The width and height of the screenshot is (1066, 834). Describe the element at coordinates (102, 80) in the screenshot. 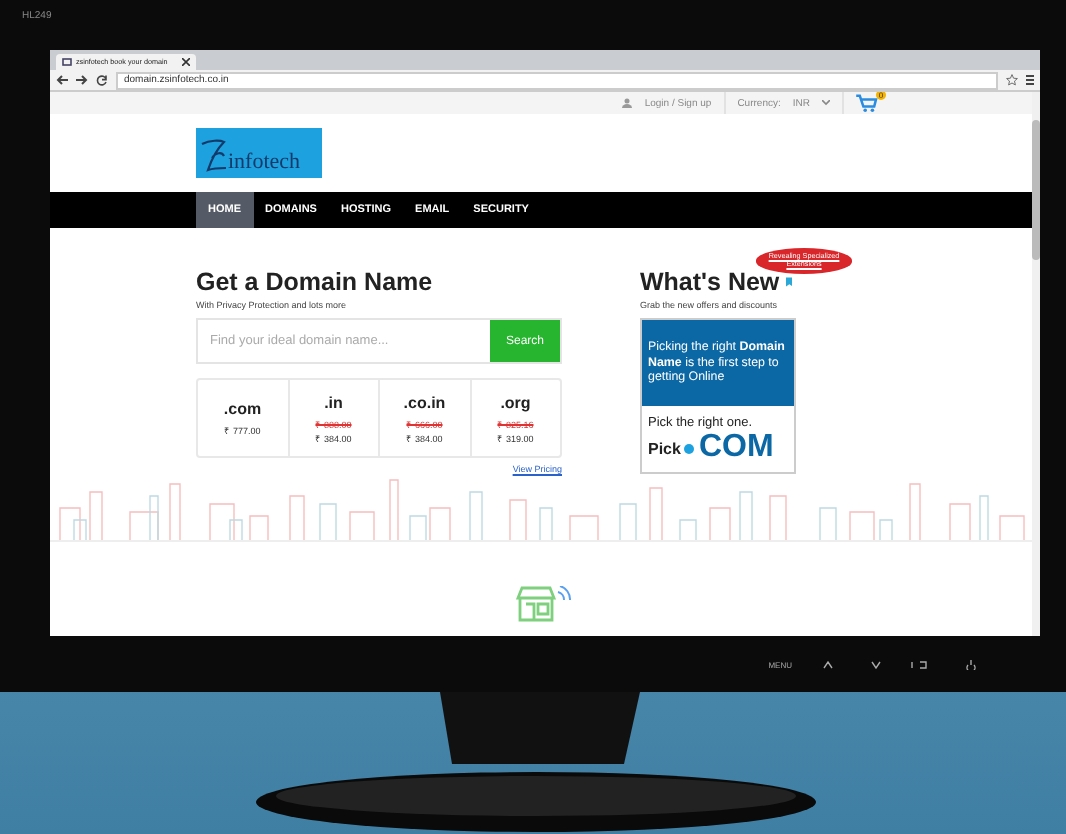

I see `reload-icon` at that location.